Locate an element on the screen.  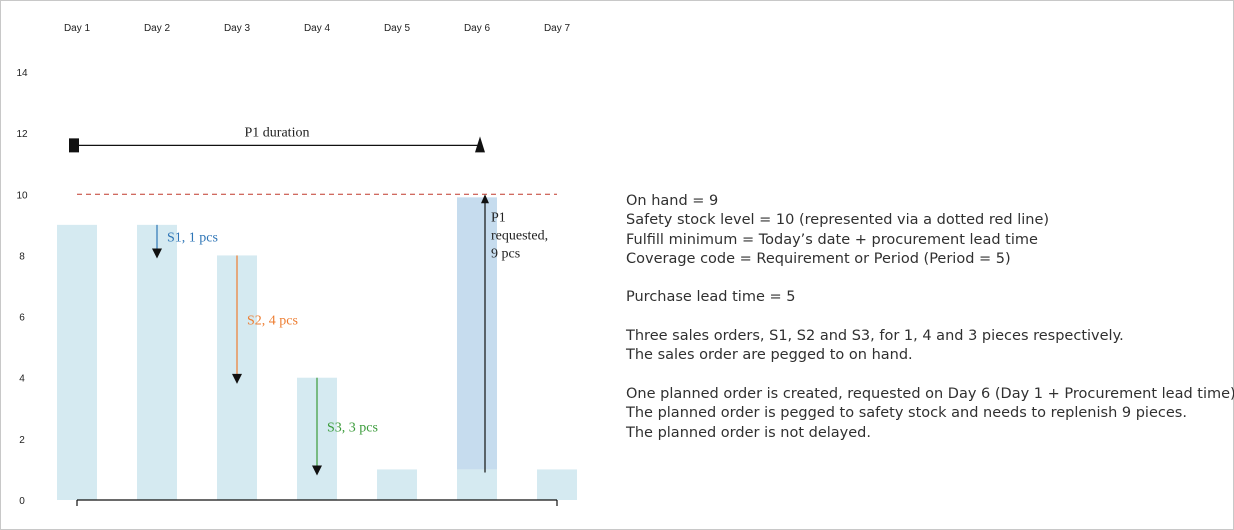
duration-start-marker is located at coordinates (74, 145).